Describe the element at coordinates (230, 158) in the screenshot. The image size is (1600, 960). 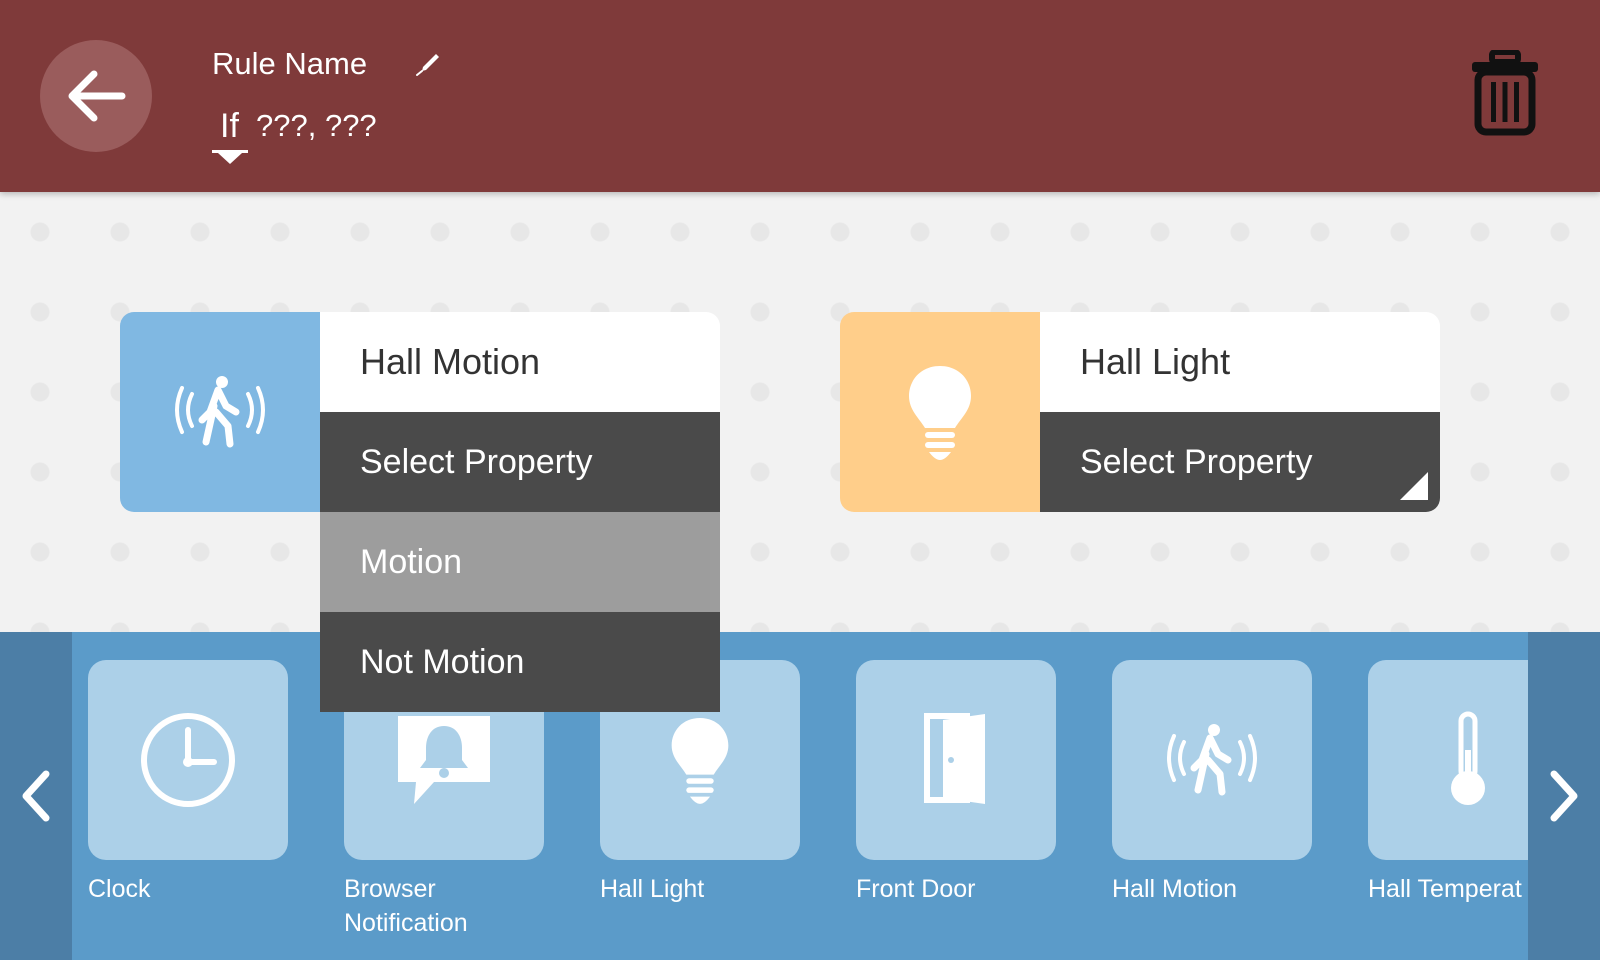
I see `caret-down-icon` at that location.